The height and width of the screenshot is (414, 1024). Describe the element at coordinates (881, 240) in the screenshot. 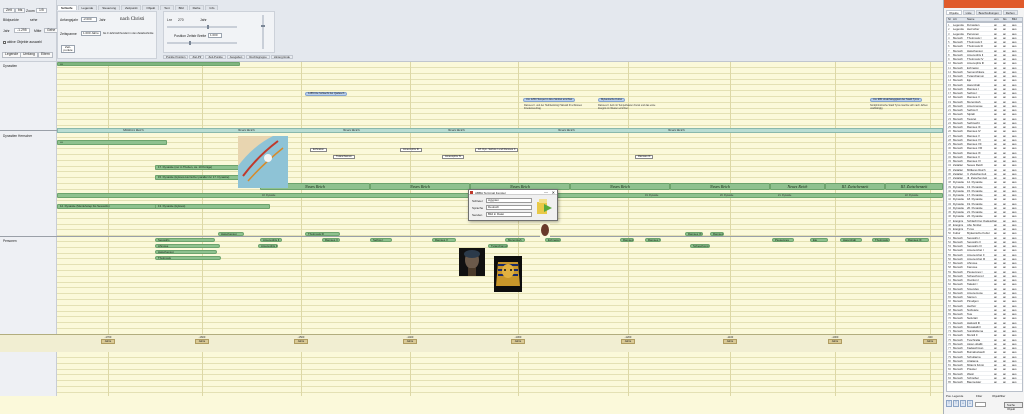

I see `person-bar: Thutmosis I` at that location.